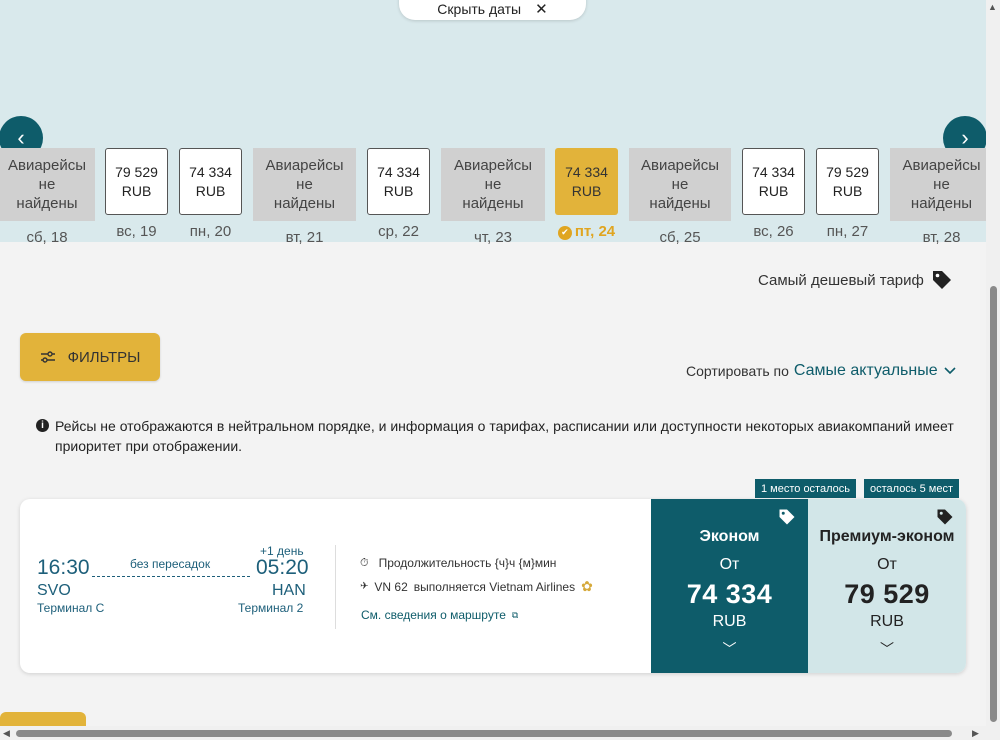 This screenshot has width=1000, height=740. I want to click on date-option: Авиарейсы не найдены вт, 21, so click(304, 194).